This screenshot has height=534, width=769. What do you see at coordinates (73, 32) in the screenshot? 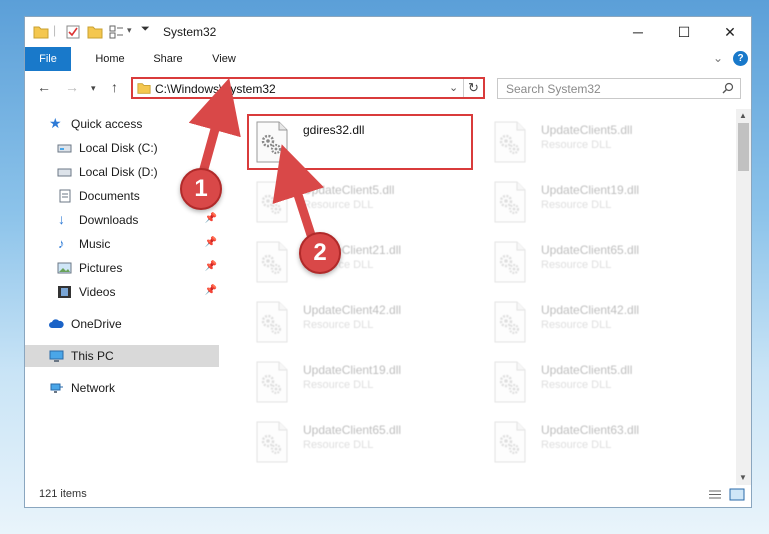
I see `properties-icon` at bounding box center [73, 32].